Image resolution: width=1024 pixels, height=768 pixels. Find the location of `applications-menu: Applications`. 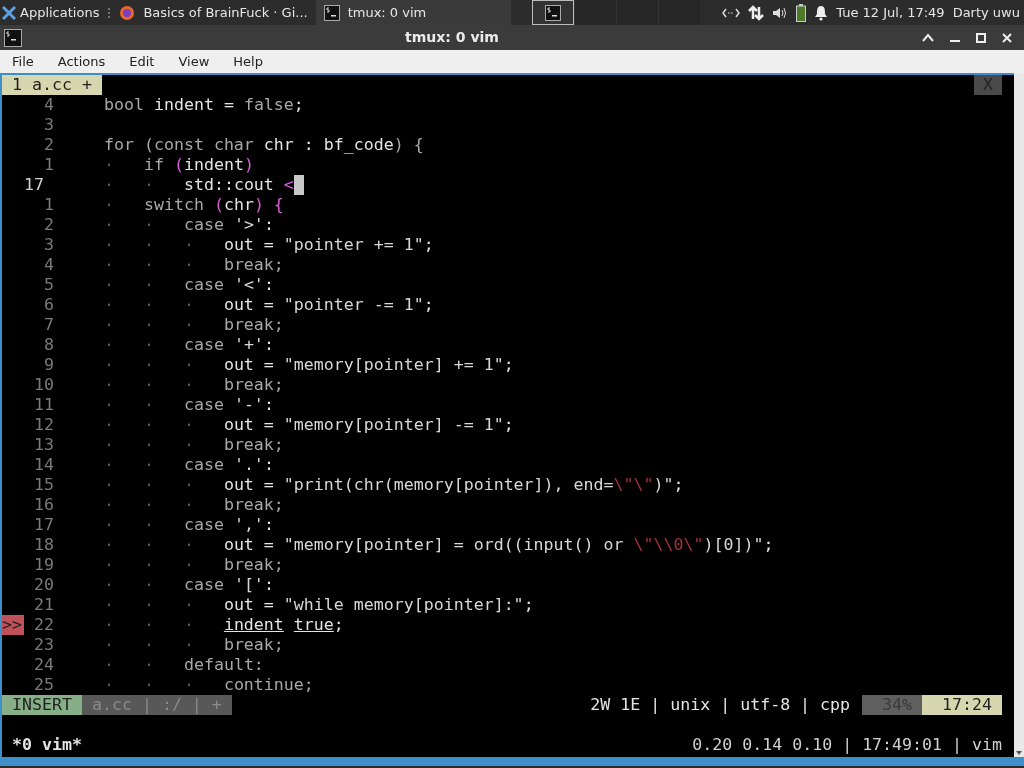

applications-menu: Applications is located at coordinates (54, 12).